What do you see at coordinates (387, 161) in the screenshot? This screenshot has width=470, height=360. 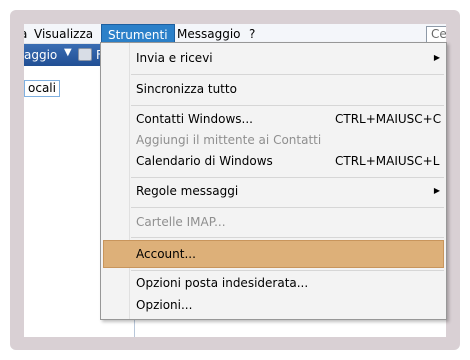 I see `shortcut-text: CTRL+MAIUSC+L` at bounding box center [387, 161].